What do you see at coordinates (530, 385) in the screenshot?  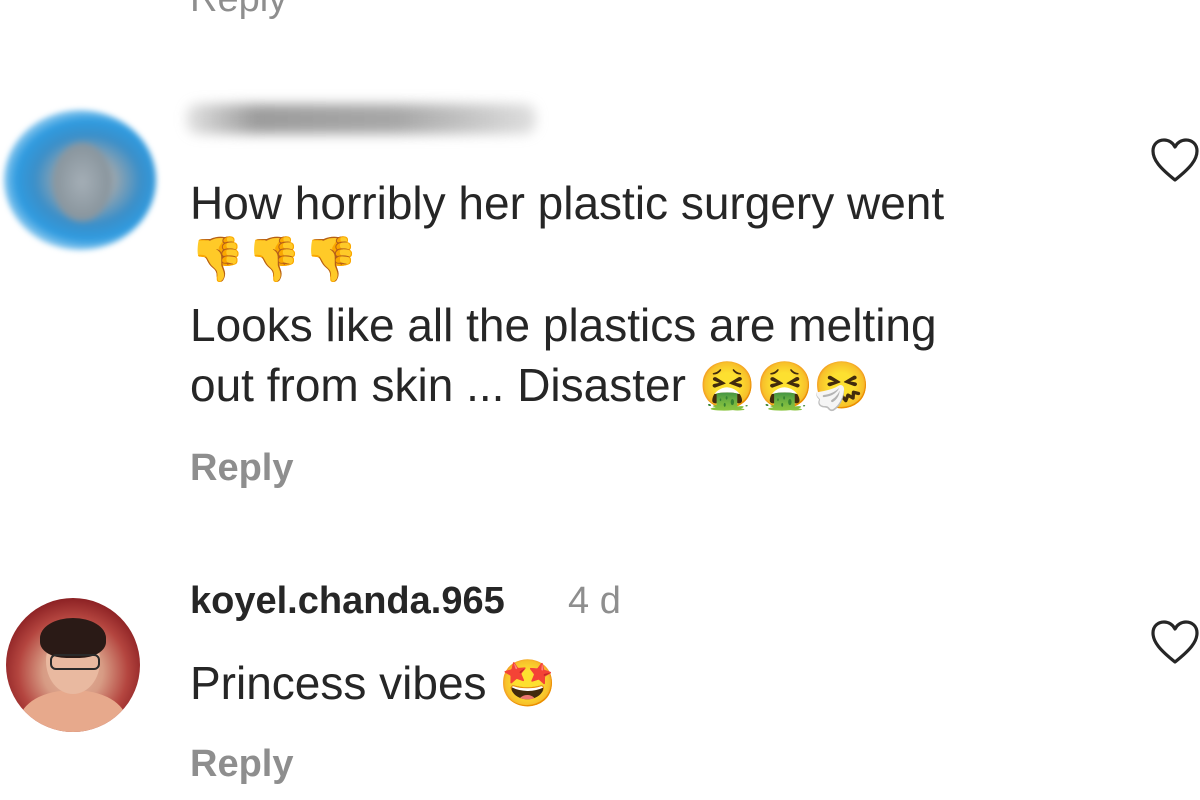 I see `comment-text-line-3: out from skin ... Disaster 🤮🤮🤧` at bounding box center [530, 385].